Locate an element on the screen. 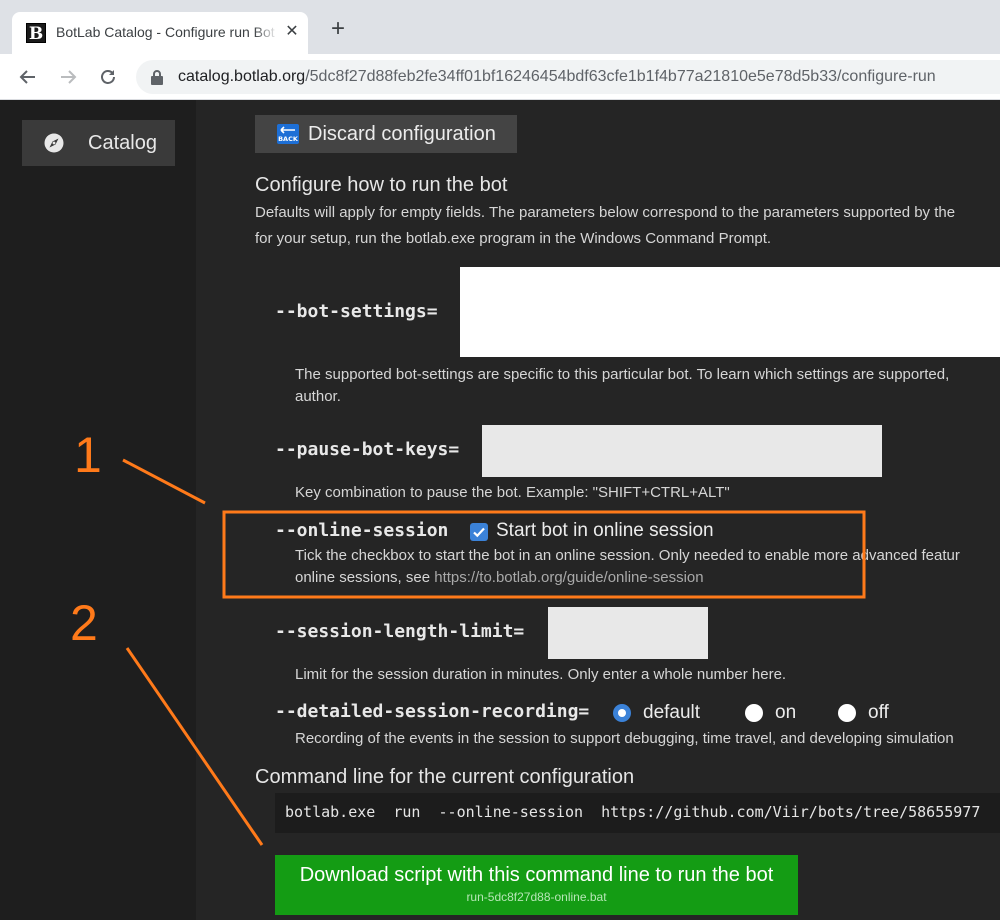  back-icon: BACK is located at coordinates (288, 134).